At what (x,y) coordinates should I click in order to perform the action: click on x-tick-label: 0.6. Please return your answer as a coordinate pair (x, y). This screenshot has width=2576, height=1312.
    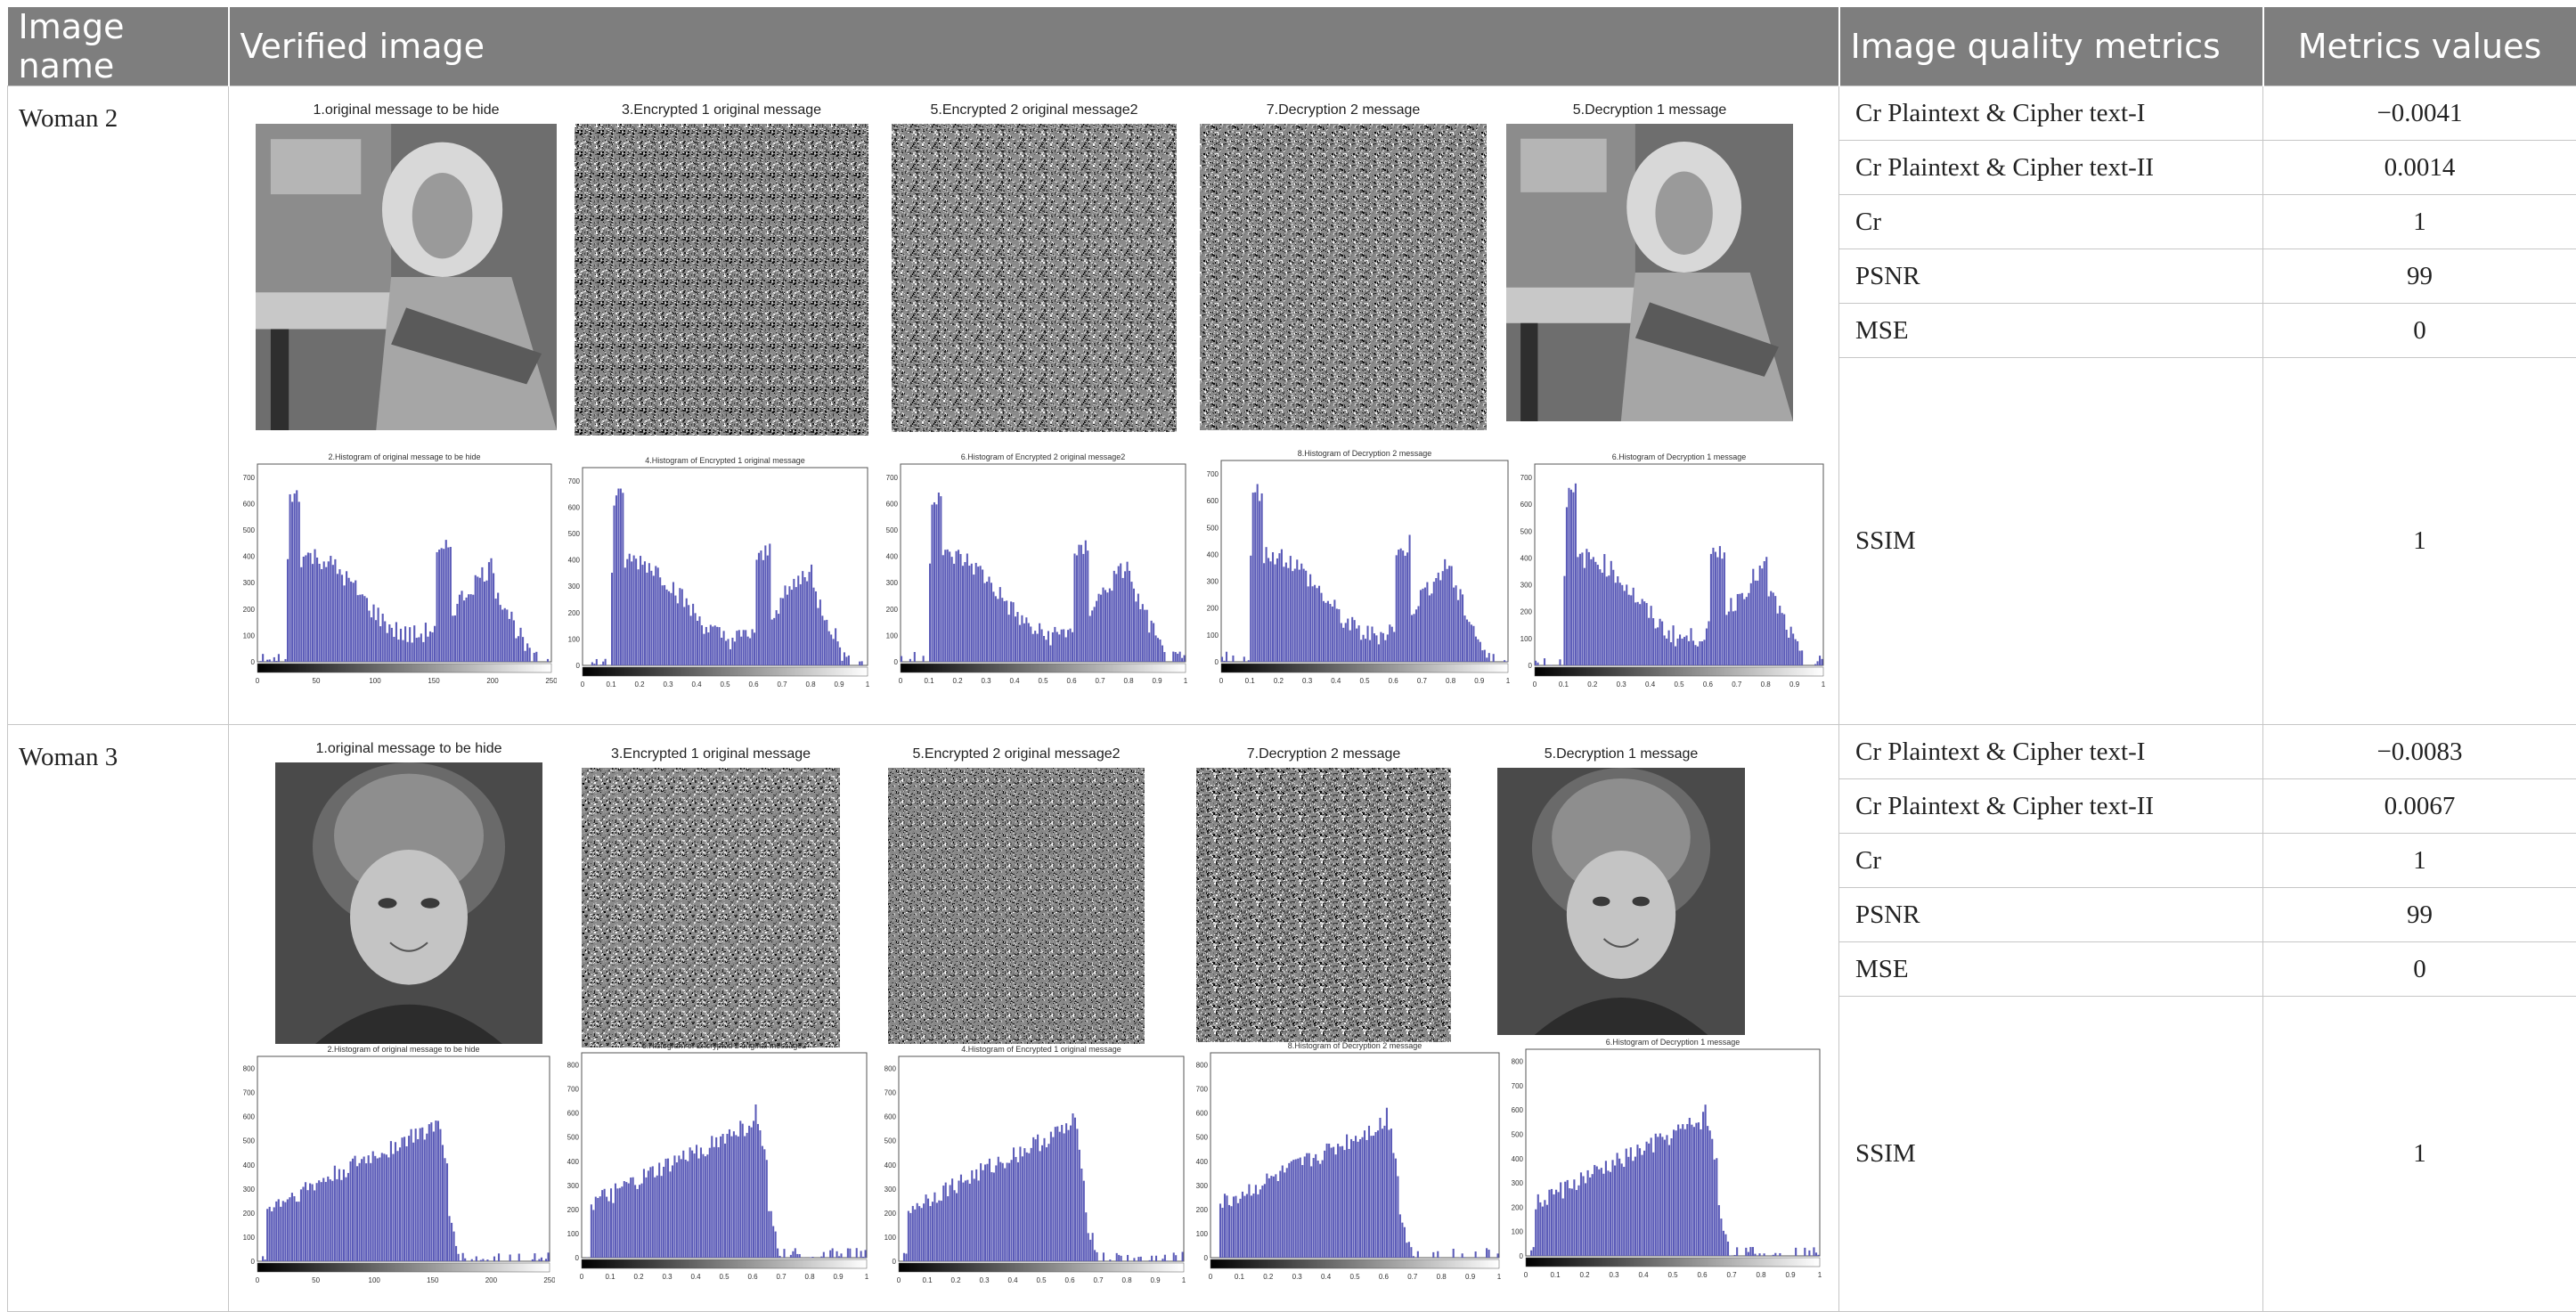
    Looking at the image, I should click on (1071, 681).